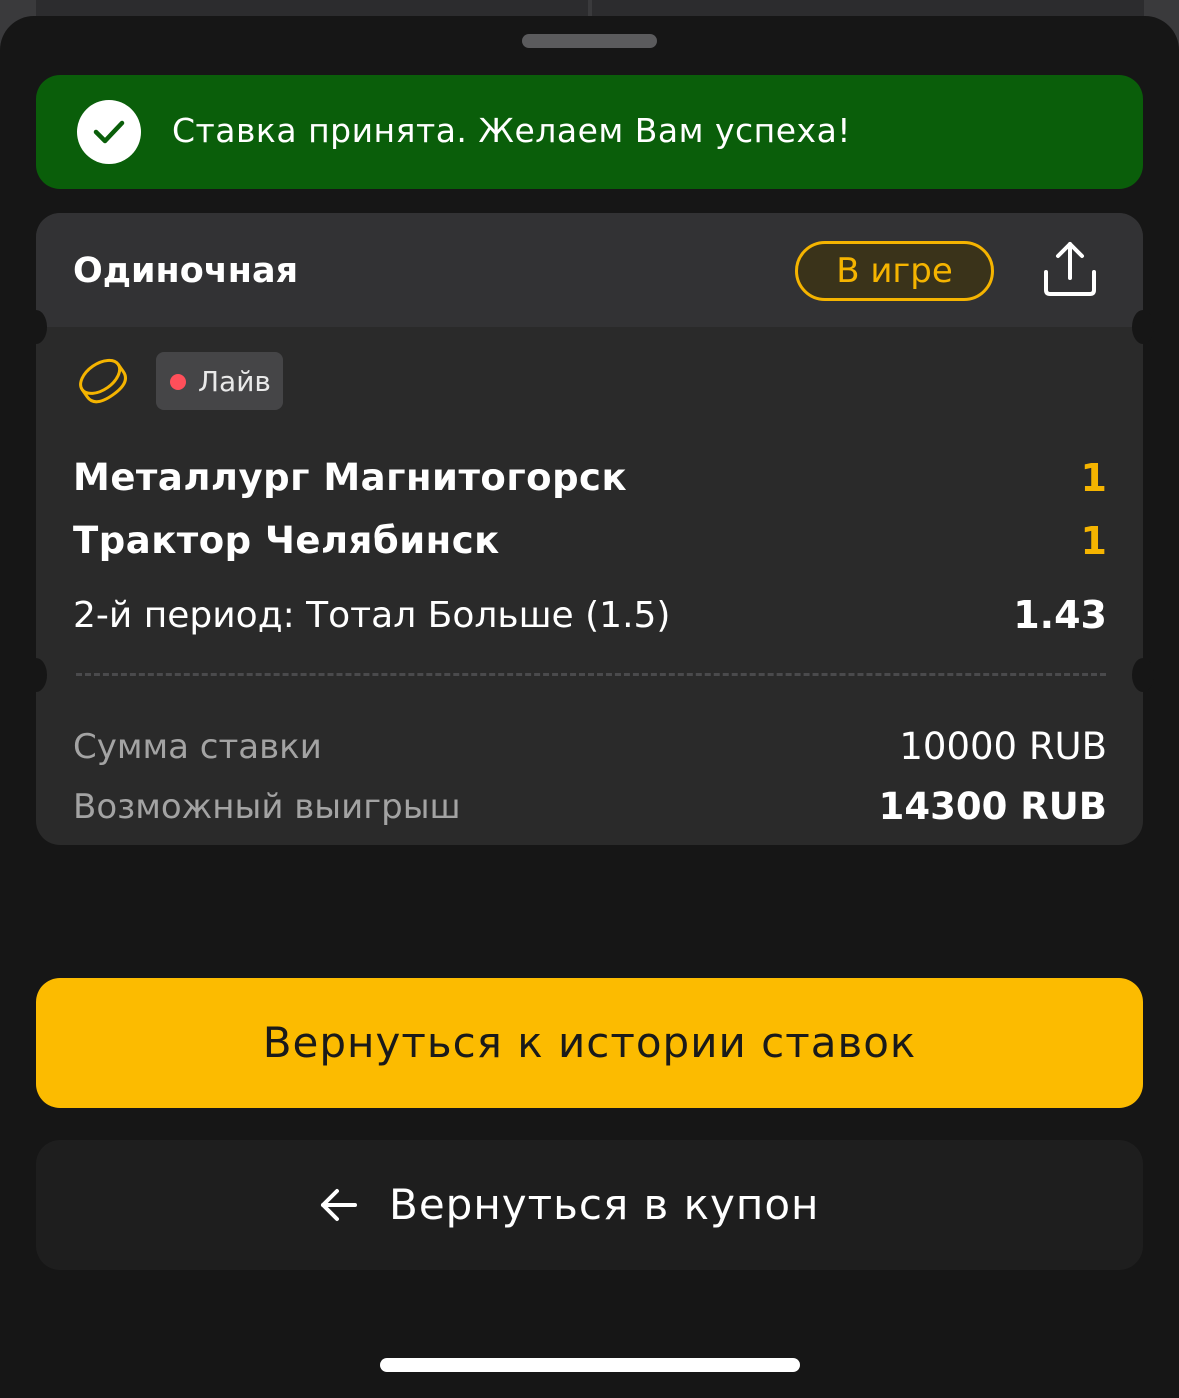 The image size is (1179, 1398). What do you see at coordinates (512, 130) in the screenshot?
I see `toast-message: Ставка принята. Желаем Вам успеха!` at bounding box center [512, 130].